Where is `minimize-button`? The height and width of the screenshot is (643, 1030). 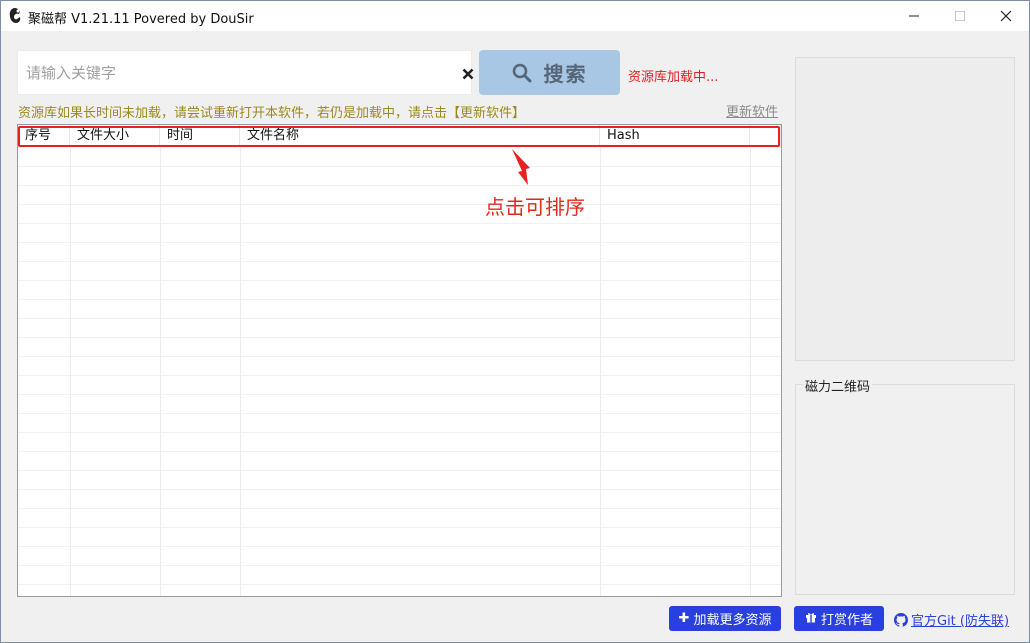
minimize-button is located at coordinates (914, 16).